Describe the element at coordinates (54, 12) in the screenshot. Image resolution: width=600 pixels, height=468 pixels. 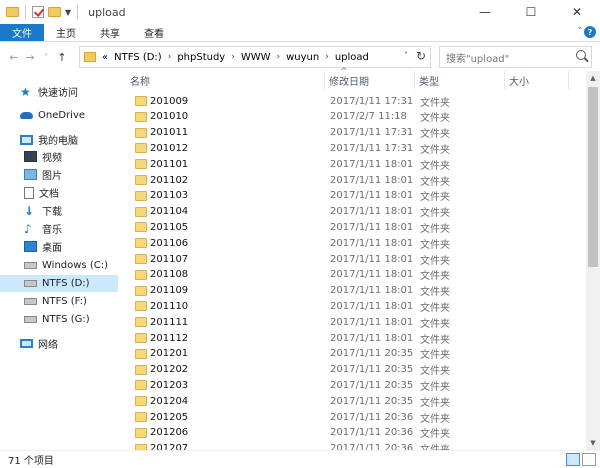
I see `new-folder-icon` at that location.